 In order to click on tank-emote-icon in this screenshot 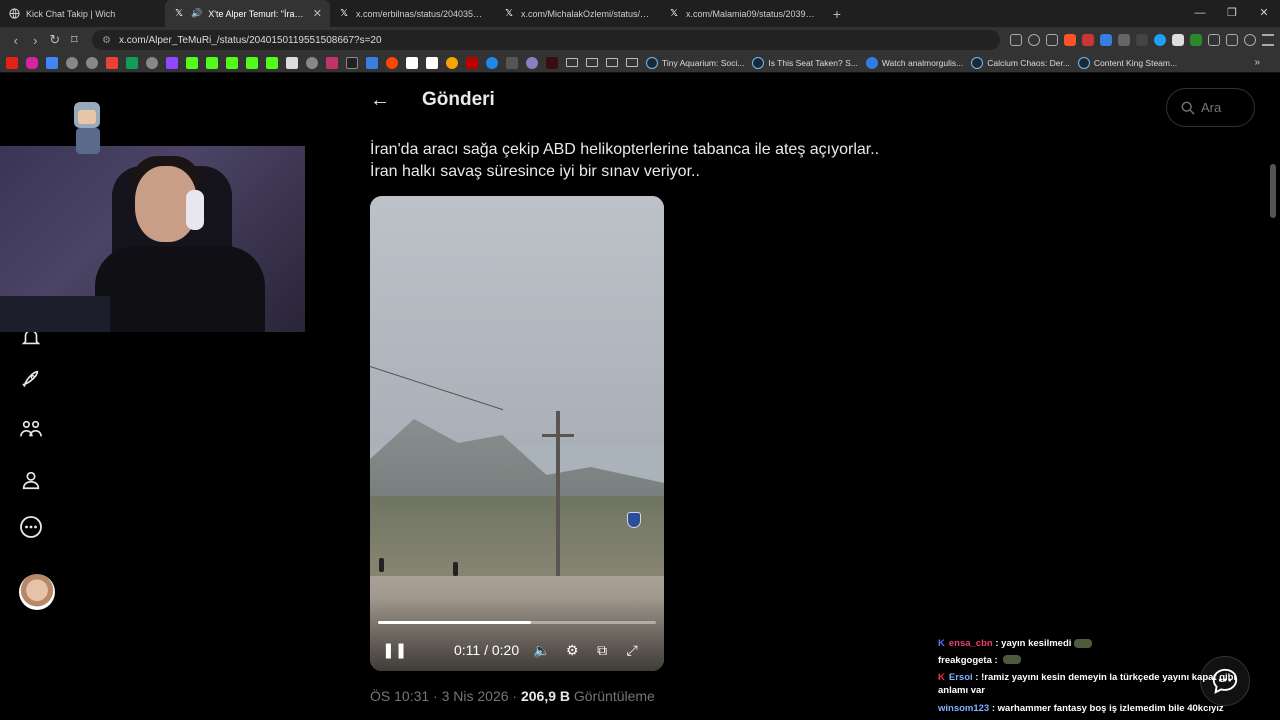, I will do `click(1083, 643)`.